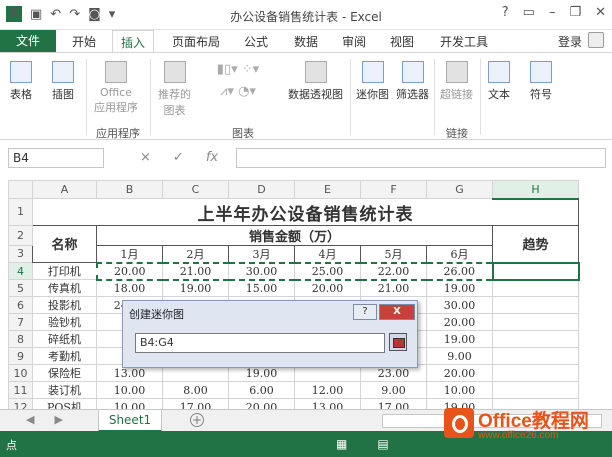 The width and height of the screenshot is (612, 457). What do you see at coordinates (535, 271) in the screenshot?
I see `active-cell` at bounding box center [535, 271].